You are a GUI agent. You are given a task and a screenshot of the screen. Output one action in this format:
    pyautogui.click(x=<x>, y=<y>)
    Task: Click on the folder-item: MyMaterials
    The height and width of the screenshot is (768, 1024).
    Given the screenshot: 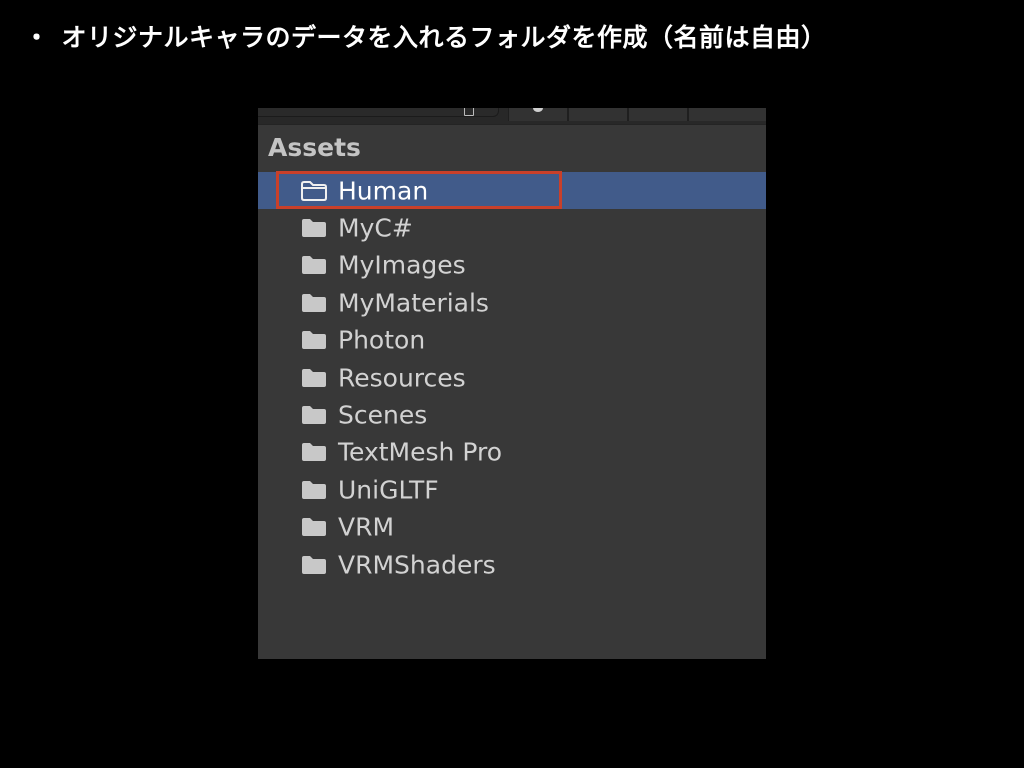 What is the action you would take?
    pyautogui.click(x=512, y=302)
    